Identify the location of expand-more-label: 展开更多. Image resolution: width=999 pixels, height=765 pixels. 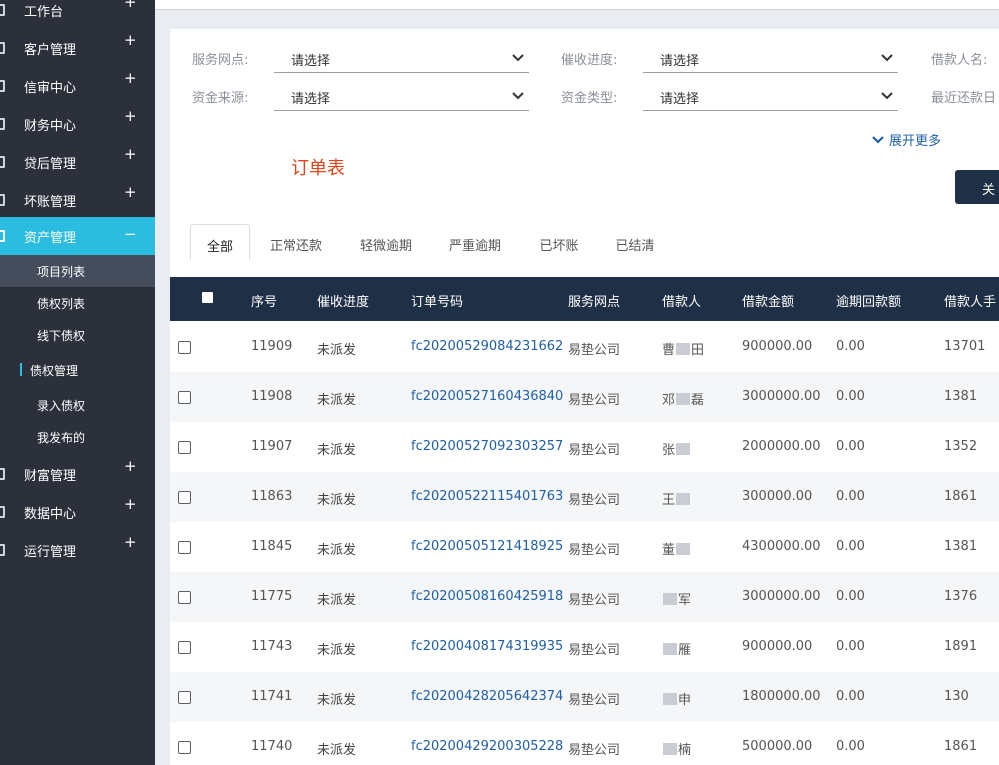
(915, 141).